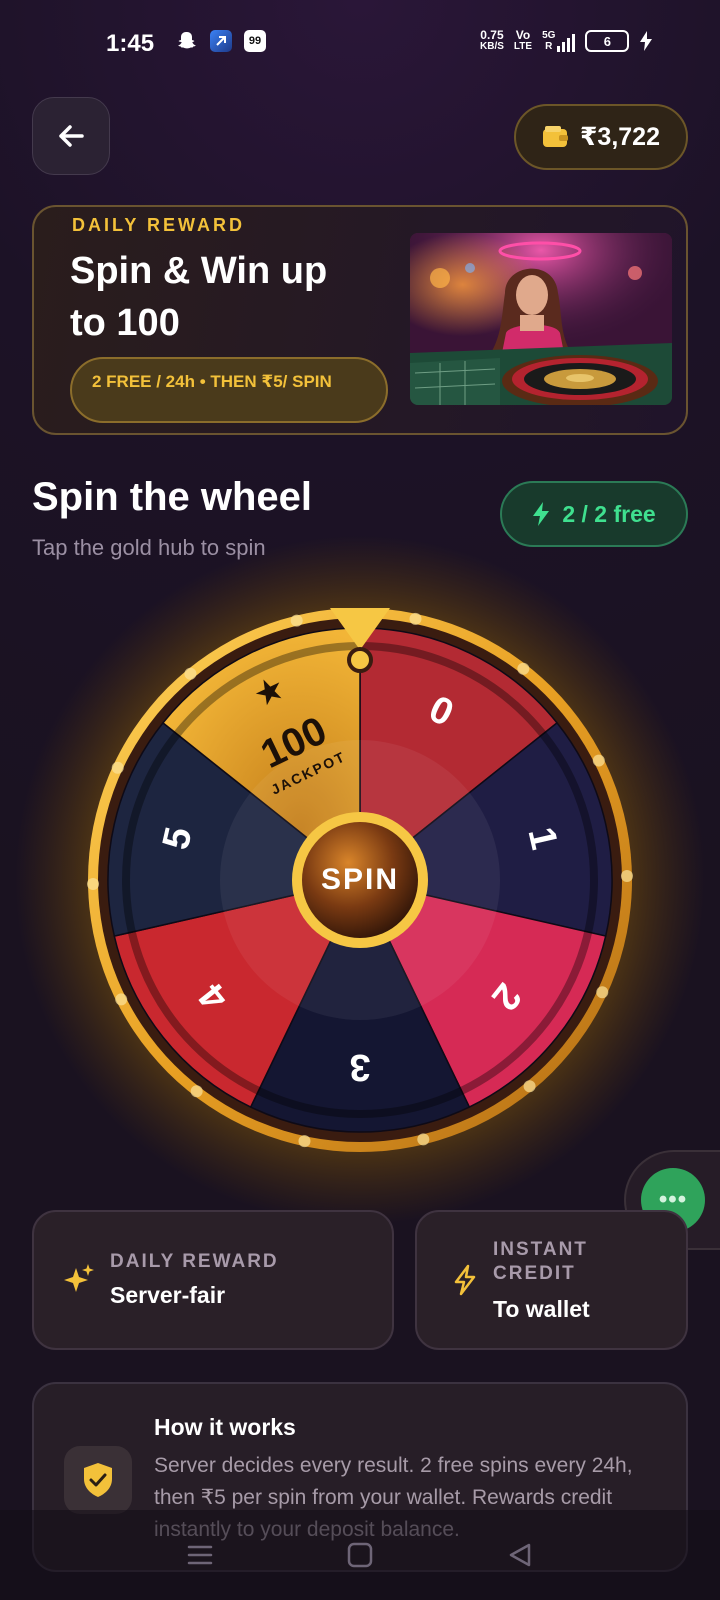  Describe the element at coordinates (360, 44) in the screenshot. I see `status-bar: 1:45 99 0.75 KB/S Vo LTE 5G R 6` at that location.